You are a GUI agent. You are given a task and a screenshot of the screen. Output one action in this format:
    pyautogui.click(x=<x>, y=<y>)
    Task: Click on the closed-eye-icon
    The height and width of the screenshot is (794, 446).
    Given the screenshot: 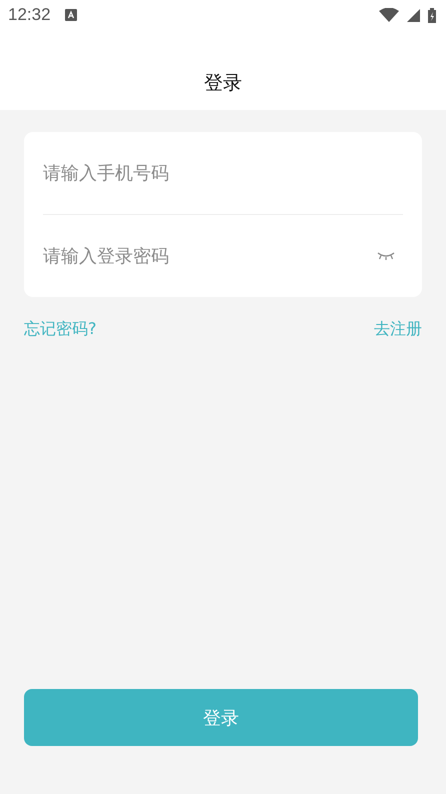 What is the action you would take?
    pyautogui.click(x=386, y=256)
    